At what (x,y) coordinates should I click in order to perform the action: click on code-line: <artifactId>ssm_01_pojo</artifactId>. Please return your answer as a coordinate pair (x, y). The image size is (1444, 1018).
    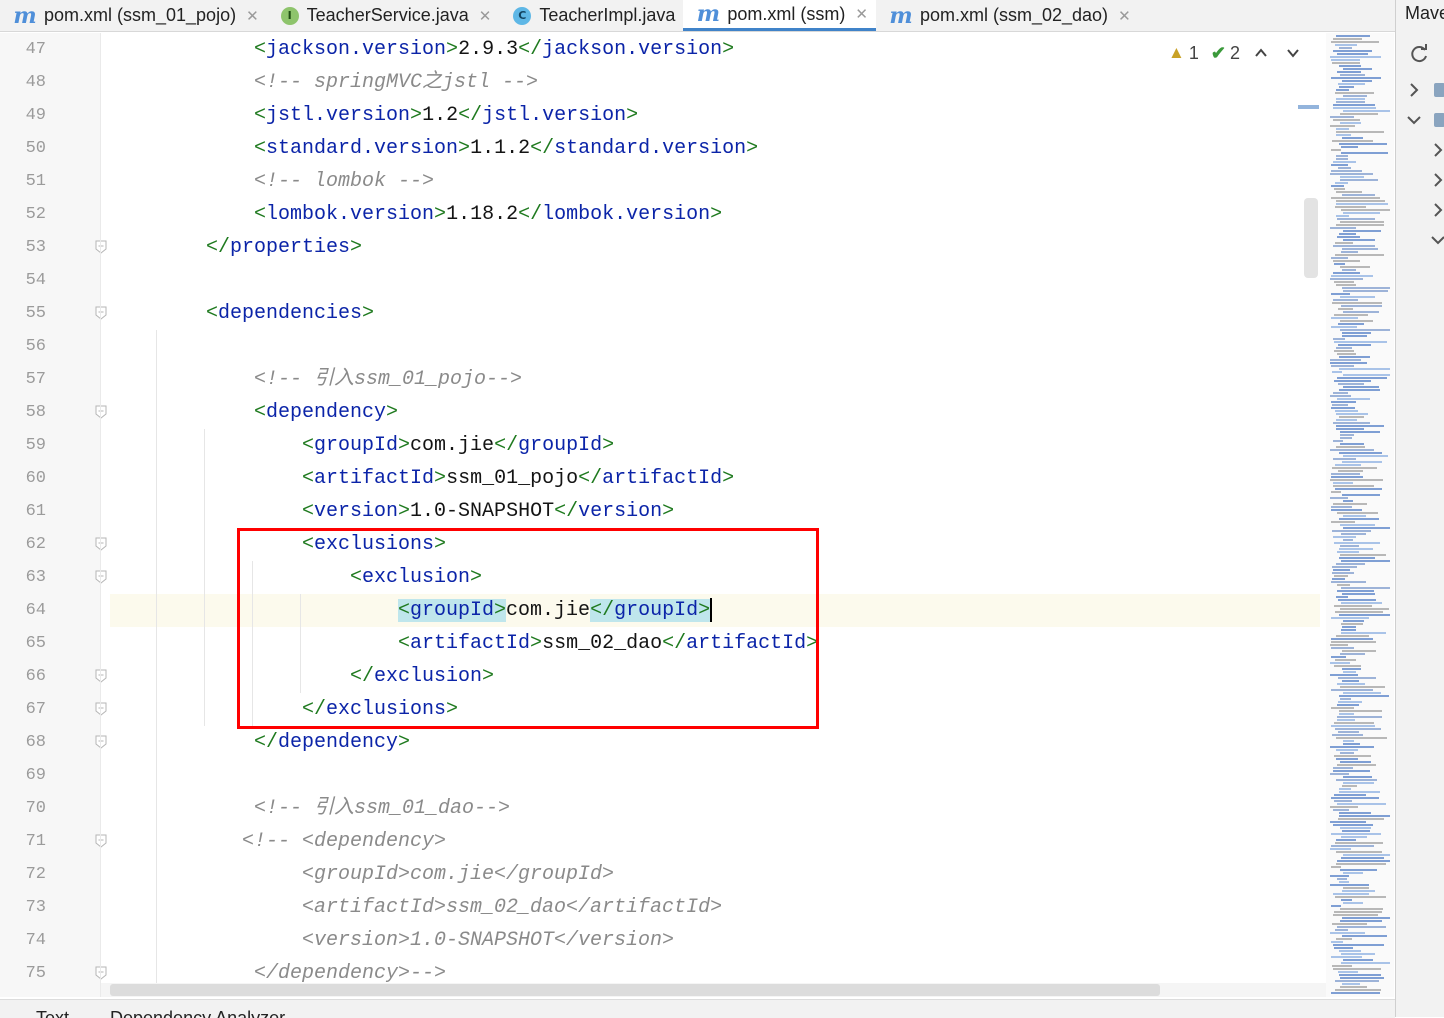
    Looking at the image, I should click on (518, 478).